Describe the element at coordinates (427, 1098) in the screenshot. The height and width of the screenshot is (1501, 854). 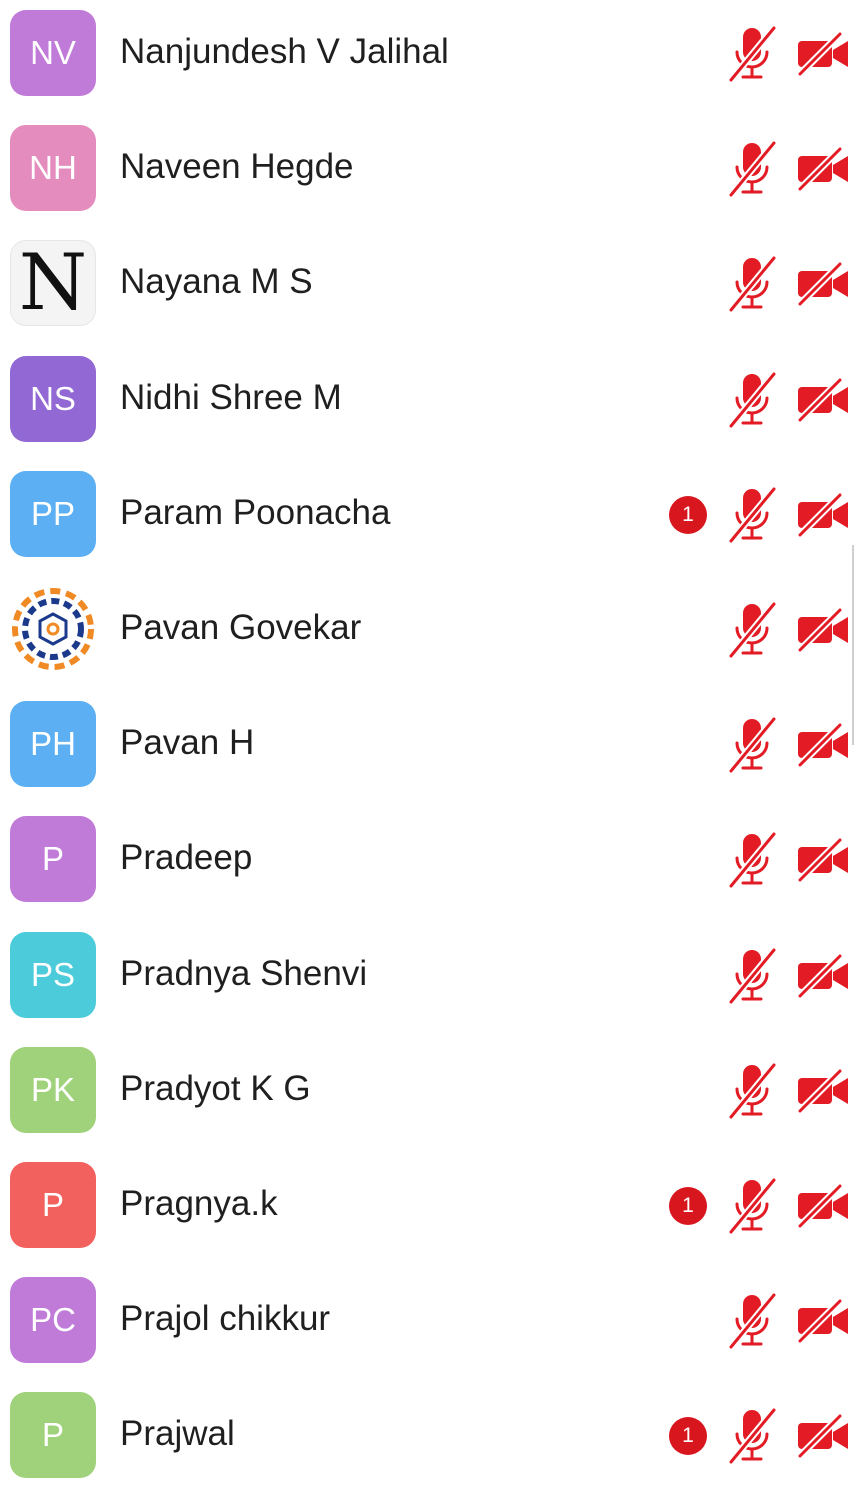
I see `participant-row: PK Pradyot K G` at that location.